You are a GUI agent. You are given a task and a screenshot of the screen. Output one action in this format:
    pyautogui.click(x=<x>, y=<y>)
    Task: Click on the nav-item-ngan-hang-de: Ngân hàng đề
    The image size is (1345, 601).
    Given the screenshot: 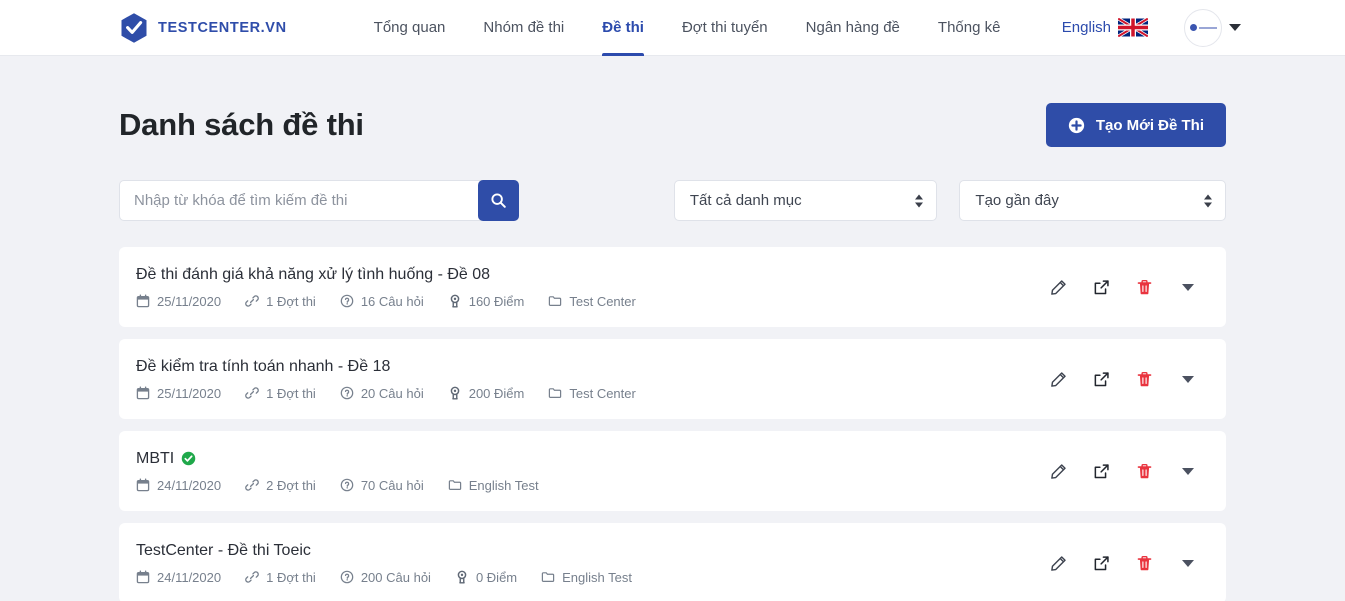 What is the action you would take?
    pyautogui.click(x=853, y=28)
    